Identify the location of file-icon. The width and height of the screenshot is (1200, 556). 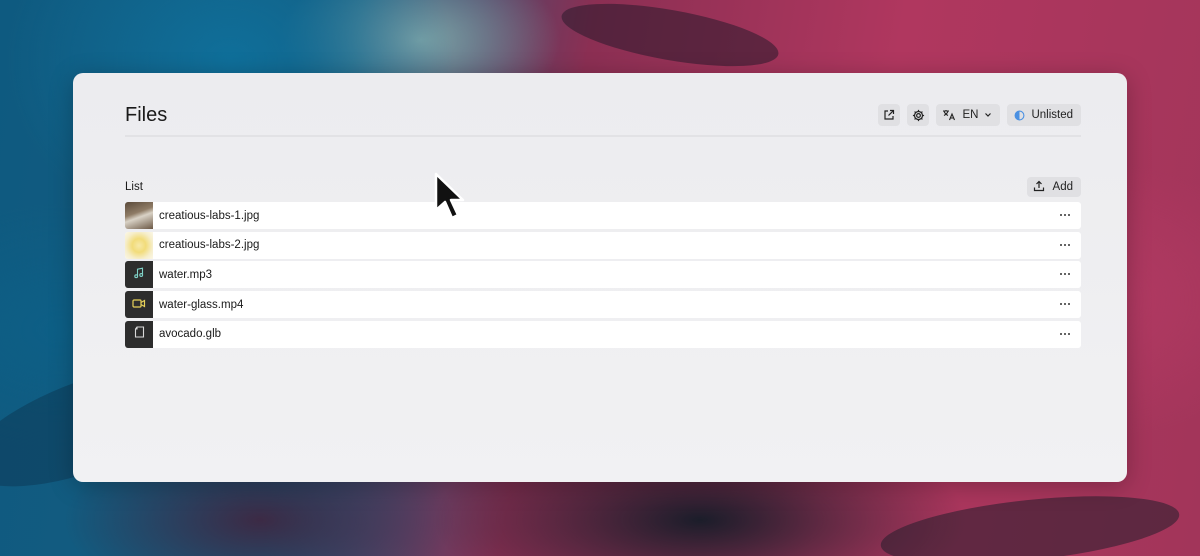
(139, 334).